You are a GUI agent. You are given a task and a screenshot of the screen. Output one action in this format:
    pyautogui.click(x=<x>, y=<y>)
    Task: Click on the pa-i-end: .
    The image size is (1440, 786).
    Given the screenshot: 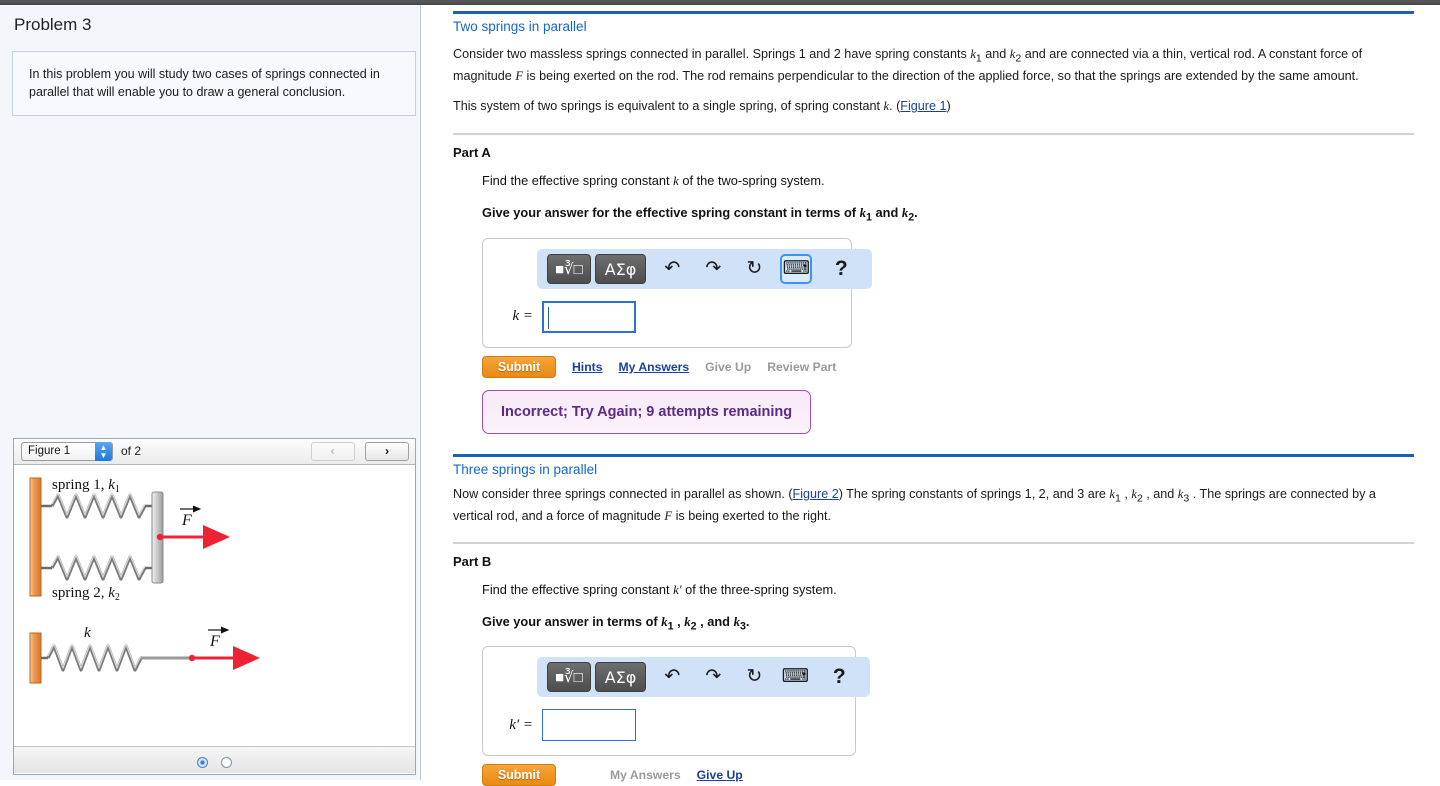 What is the action you would take?
    pyautogui.click(x=916, y=213)
    